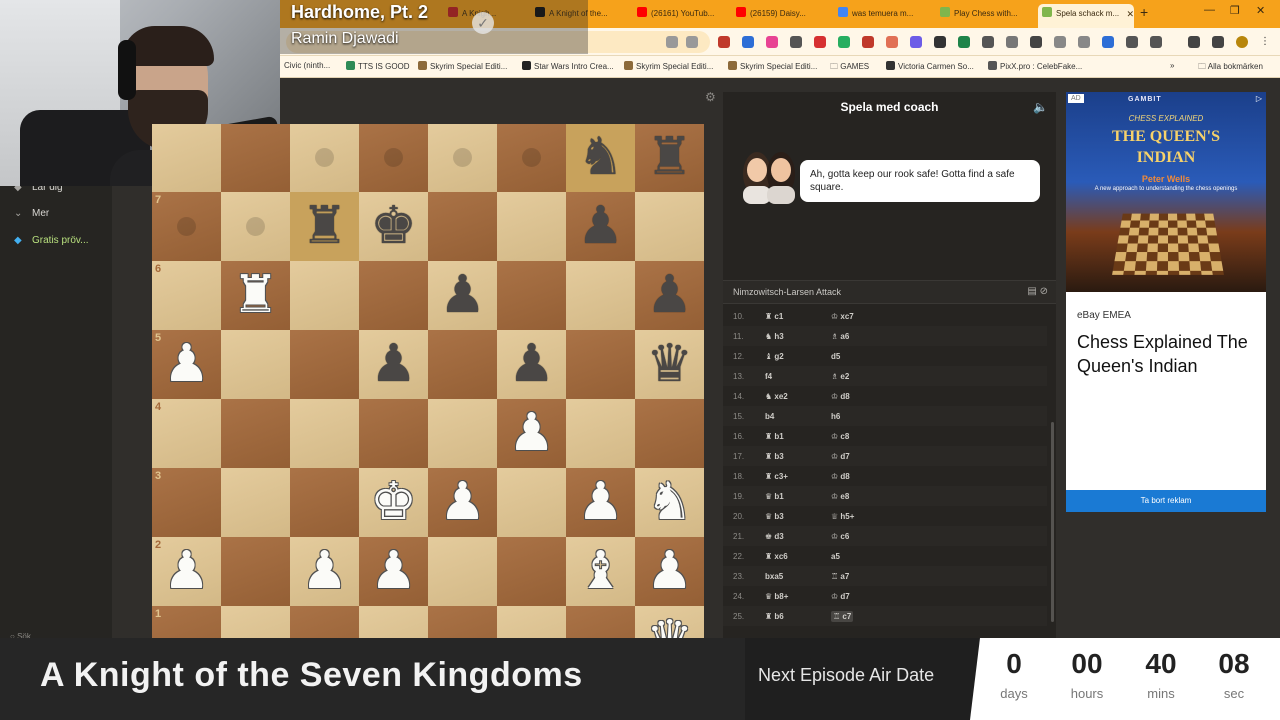 This screenshot has width=1280, height=720. What do you see at coordinates (774, 496) in the screenshot?
I see `white-move: ♛ b1` at bounding box center [774, 496].